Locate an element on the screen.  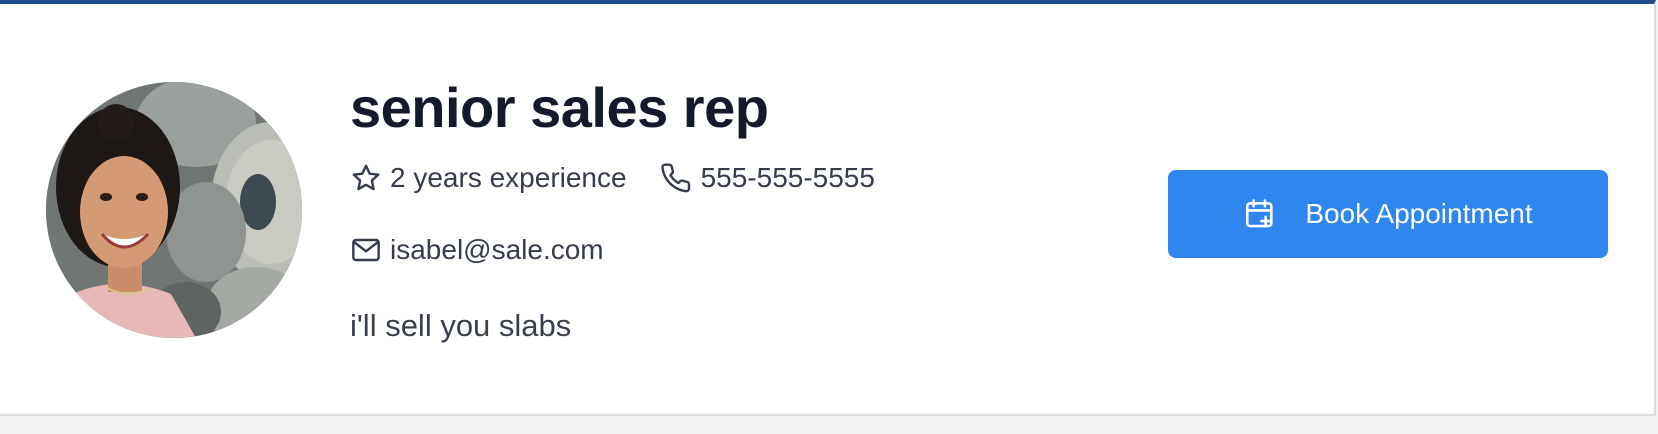
avatar is located at coordinates (174, 210).